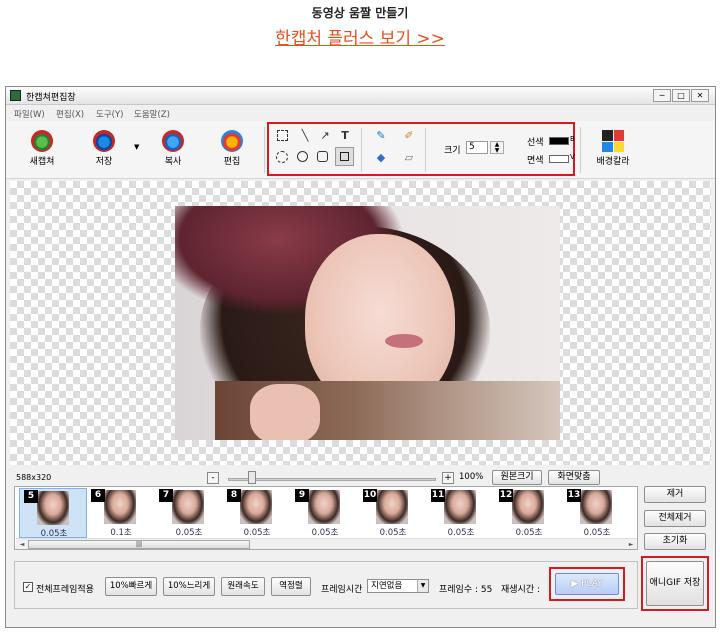  I want to click on new-capture-label: 새캡쳐, so click(42, 162).